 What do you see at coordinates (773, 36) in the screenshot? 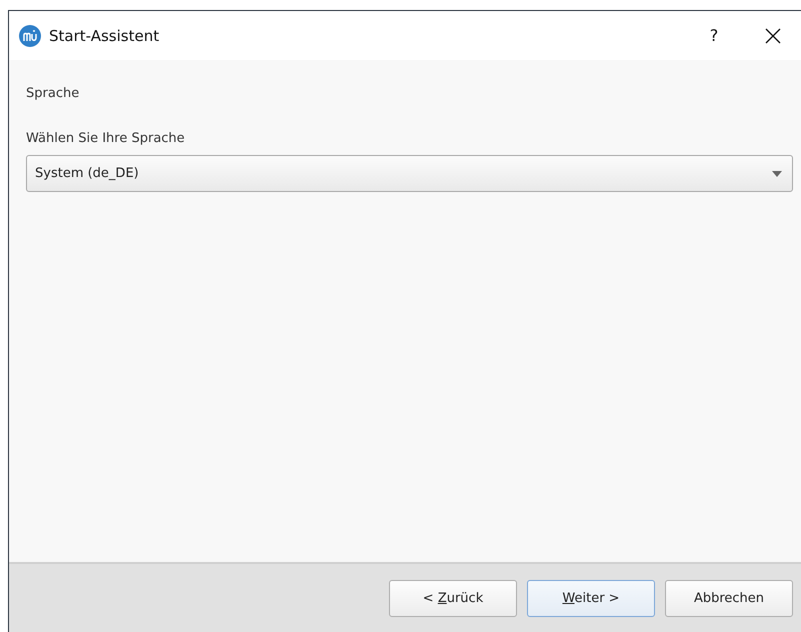
I see `close-icon` at bounding box center [773, 36].